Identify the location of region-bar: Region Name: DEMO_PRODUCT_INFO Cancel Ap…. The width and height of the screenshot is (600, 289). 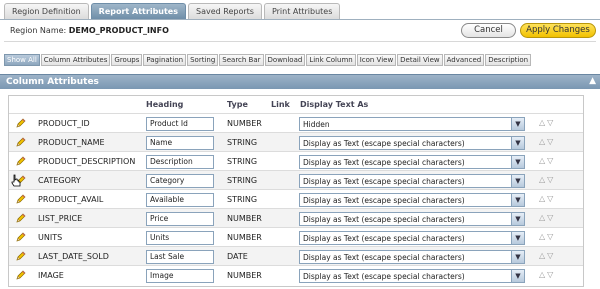
(300, 31).